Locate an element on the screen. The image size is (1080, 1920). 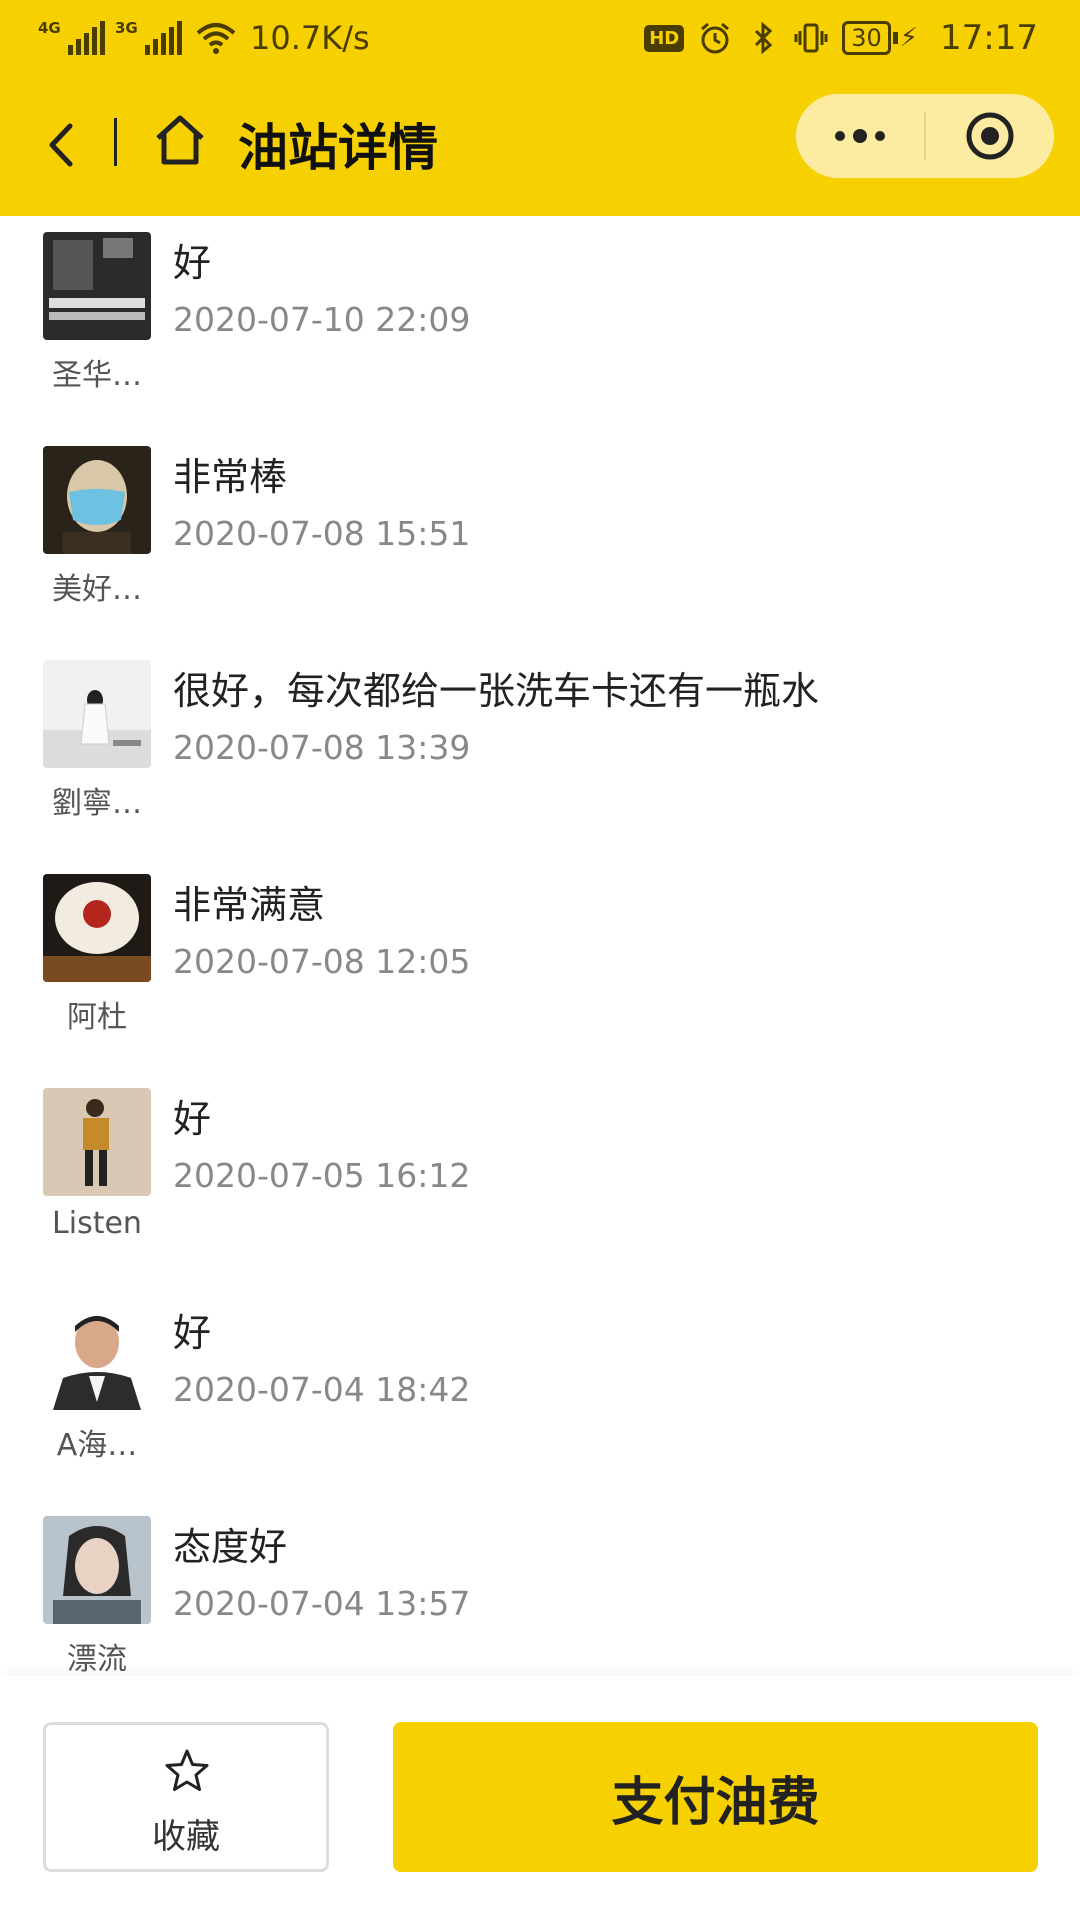
status-left: 4G 3G 10.7K/s is located at coordinates (204, 38).